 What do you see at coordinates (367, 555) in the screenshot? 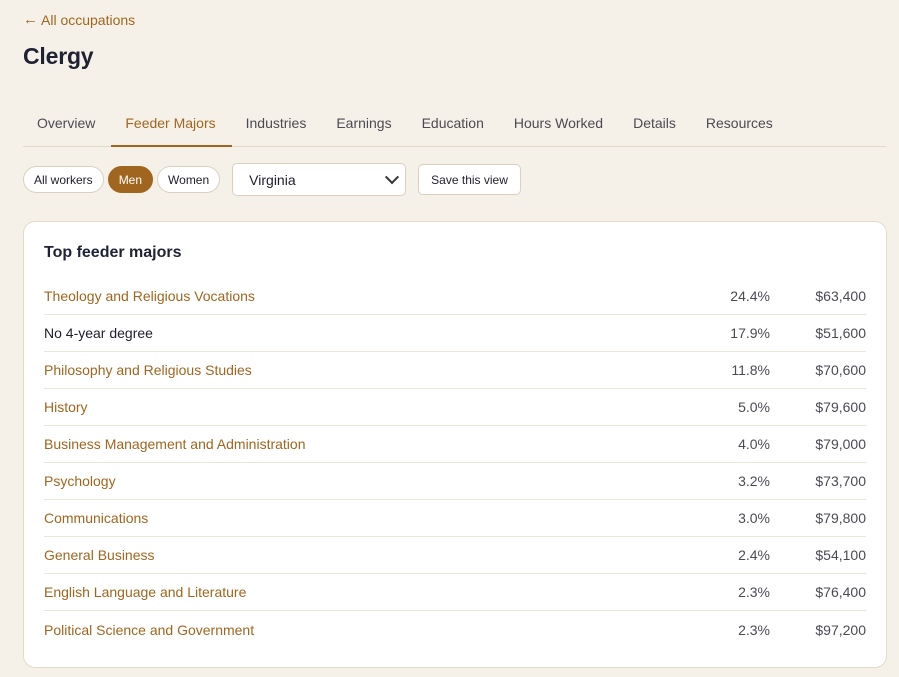
I see `major-link: General Business` at bounding box center [367, 555].